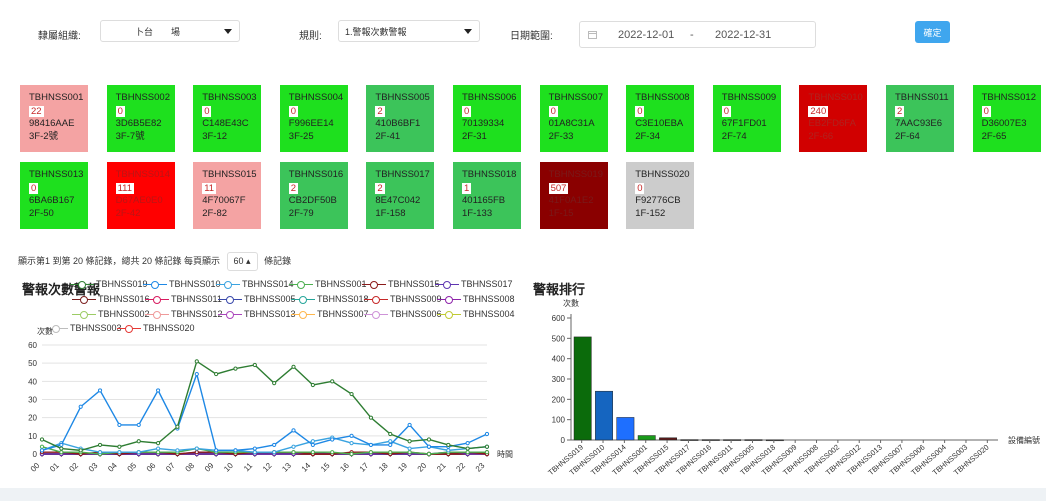 The image size is (1046, 501). I want to click on page-size-select: 60 ▴, so click(242, 261).